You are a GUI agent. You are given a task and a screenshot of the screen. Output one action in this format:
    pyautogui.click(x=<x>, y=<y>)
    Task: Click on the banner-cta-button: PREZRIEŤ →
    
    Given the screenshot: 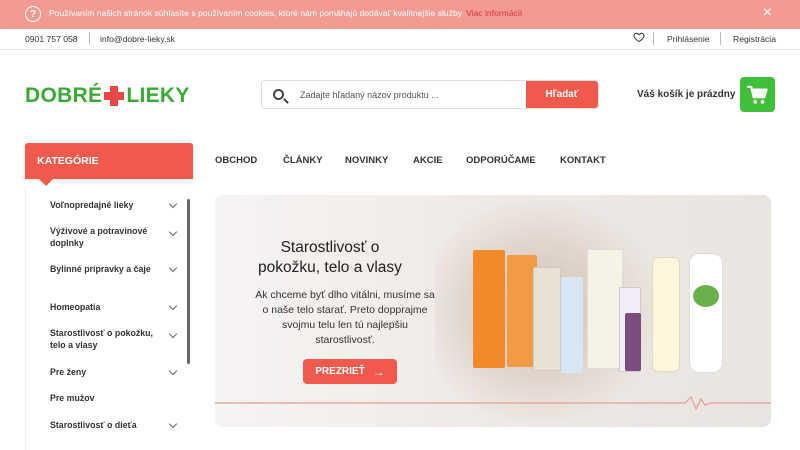 What is the action you would take?
    pyautogui.click(x=350, y=371)
    